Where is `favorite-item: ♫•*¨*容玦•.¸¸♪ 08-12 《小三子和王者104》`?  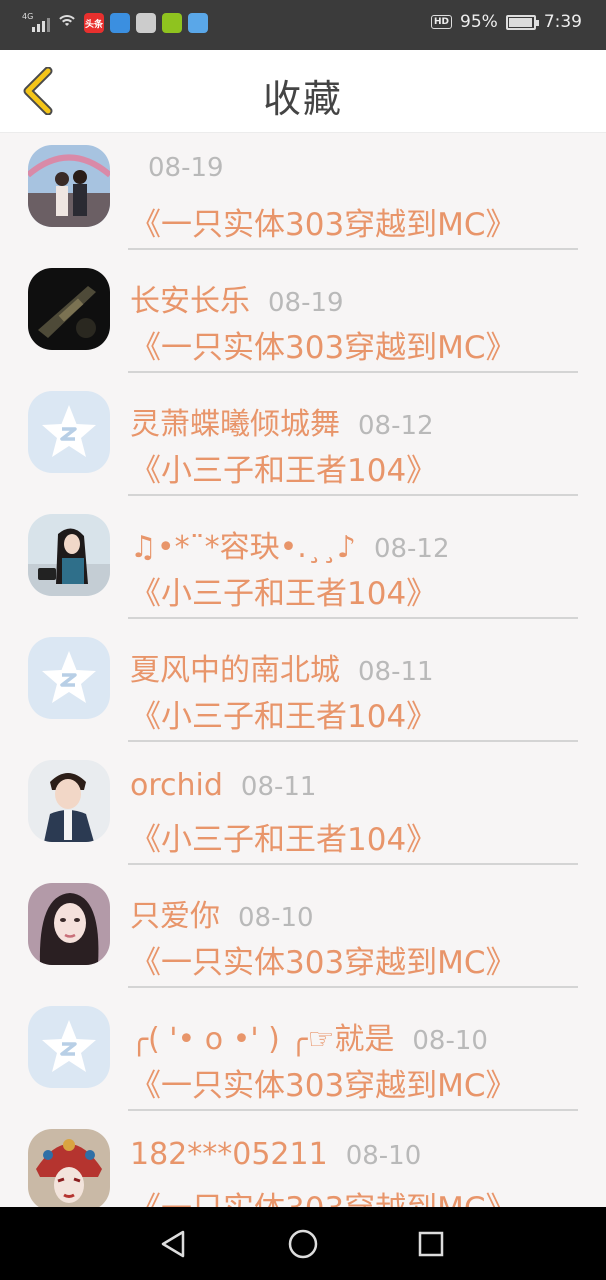
favorite-item: ♫•*¨*容玦•.¸¸♪ 08-12 《小三子和王者104》 is located at coordinates (303, 563).